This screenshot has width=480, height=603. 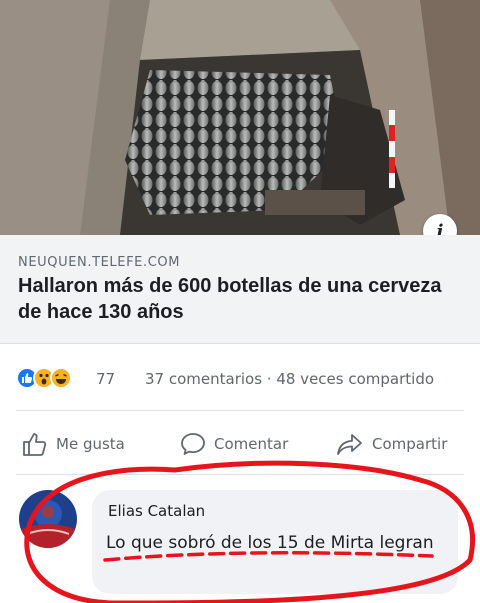 What do you see at coordinates (240, 474) in the screenshot?
I see `comments-divider` at bounding box center [240, 474].